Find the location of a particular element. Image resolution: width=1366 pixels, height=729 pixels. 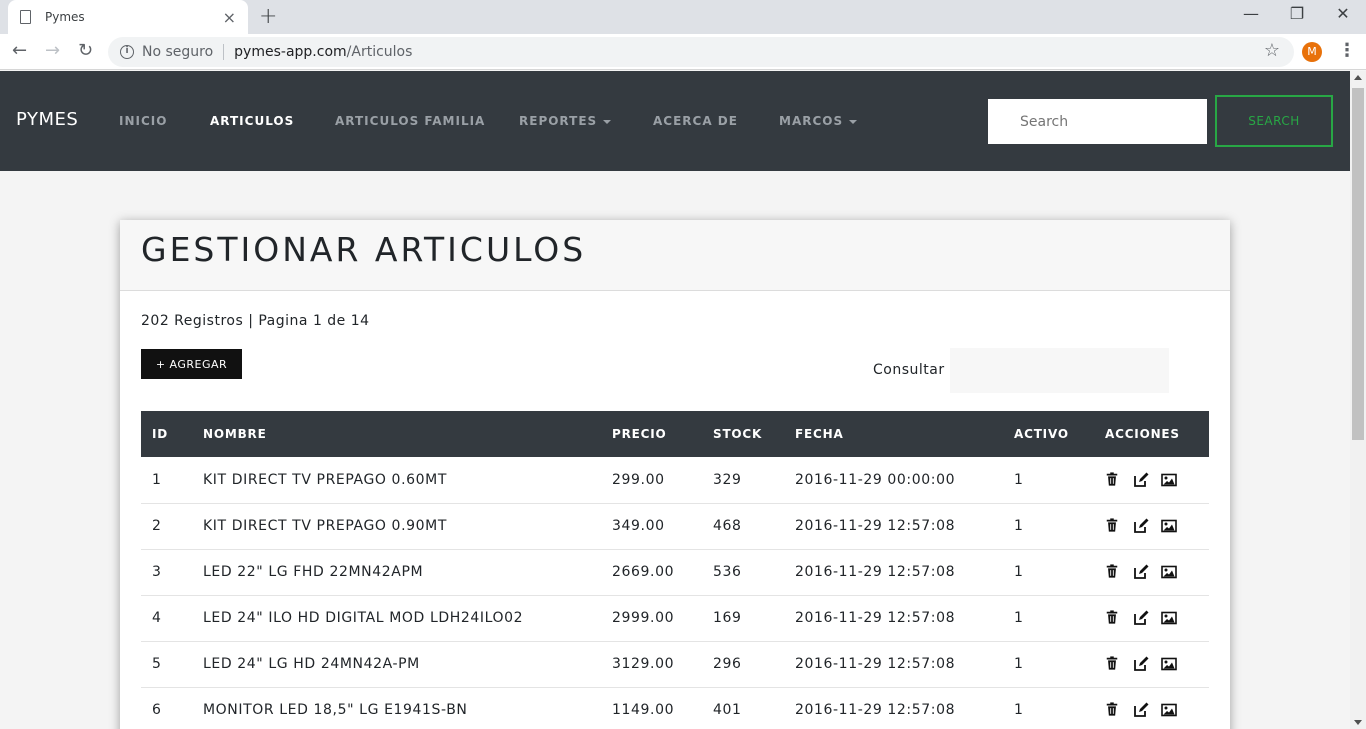

col-activo: ACTIVO is located at coordinates (1041, 434).